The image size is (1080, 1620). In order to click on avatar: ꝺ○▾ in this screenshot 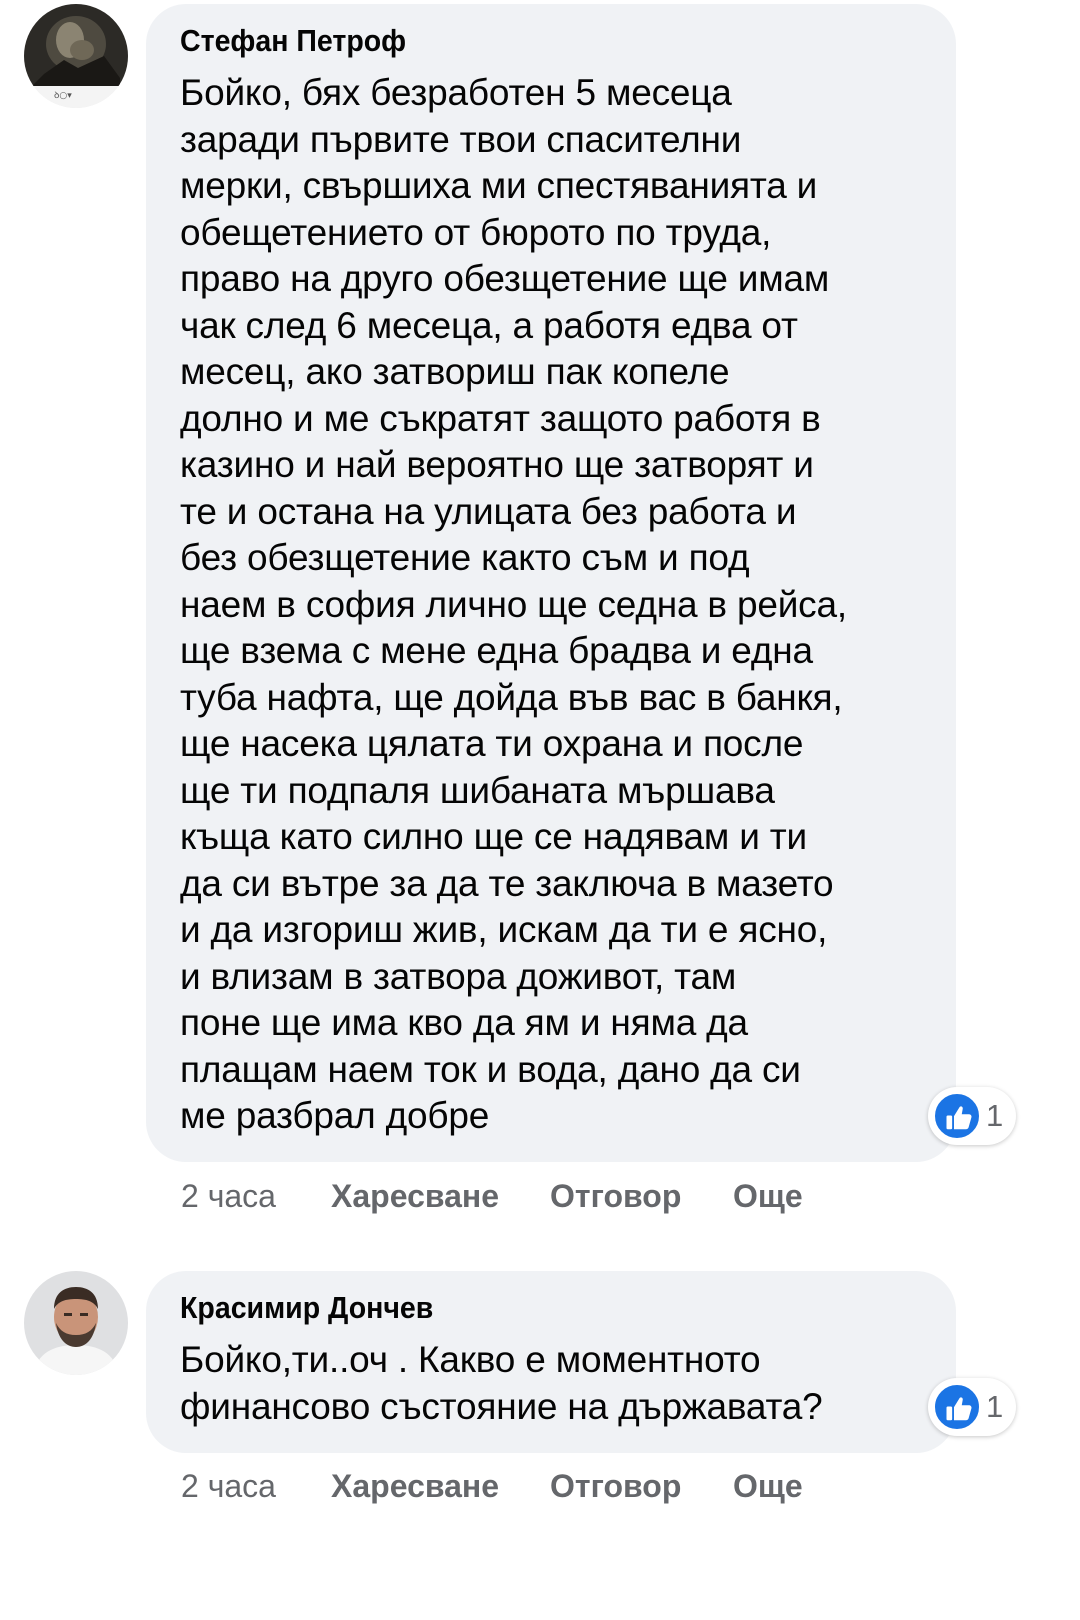, I will do `click(76, 56)`.